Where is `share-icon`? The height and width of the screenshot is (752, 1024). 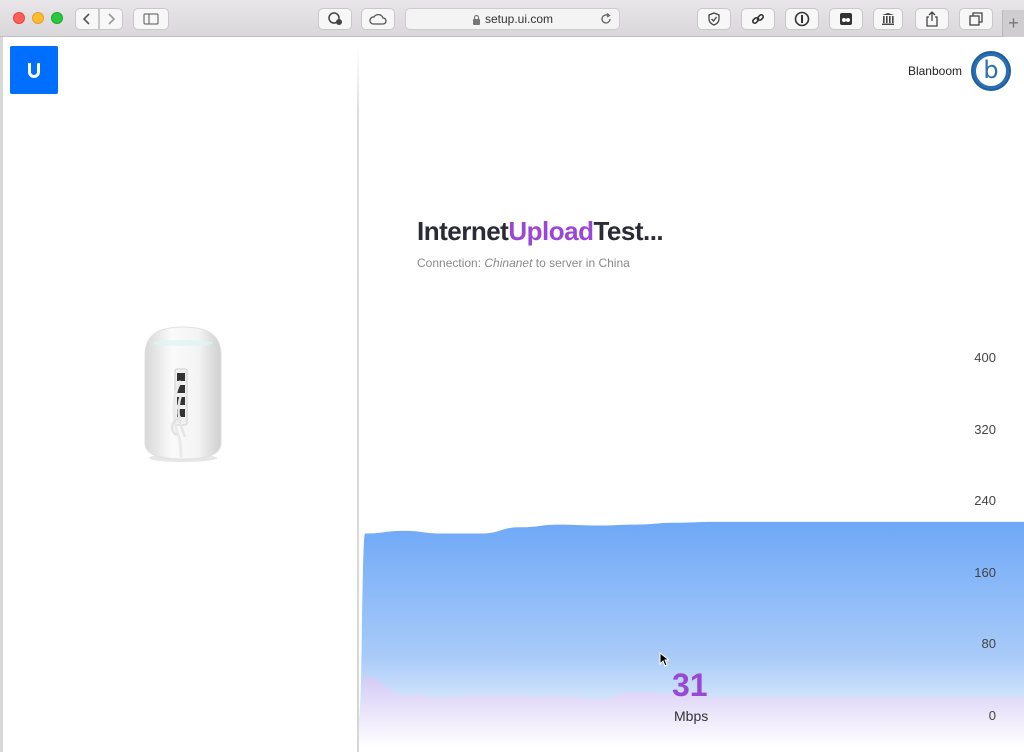 share-icon is located at coordinates (932, 19).